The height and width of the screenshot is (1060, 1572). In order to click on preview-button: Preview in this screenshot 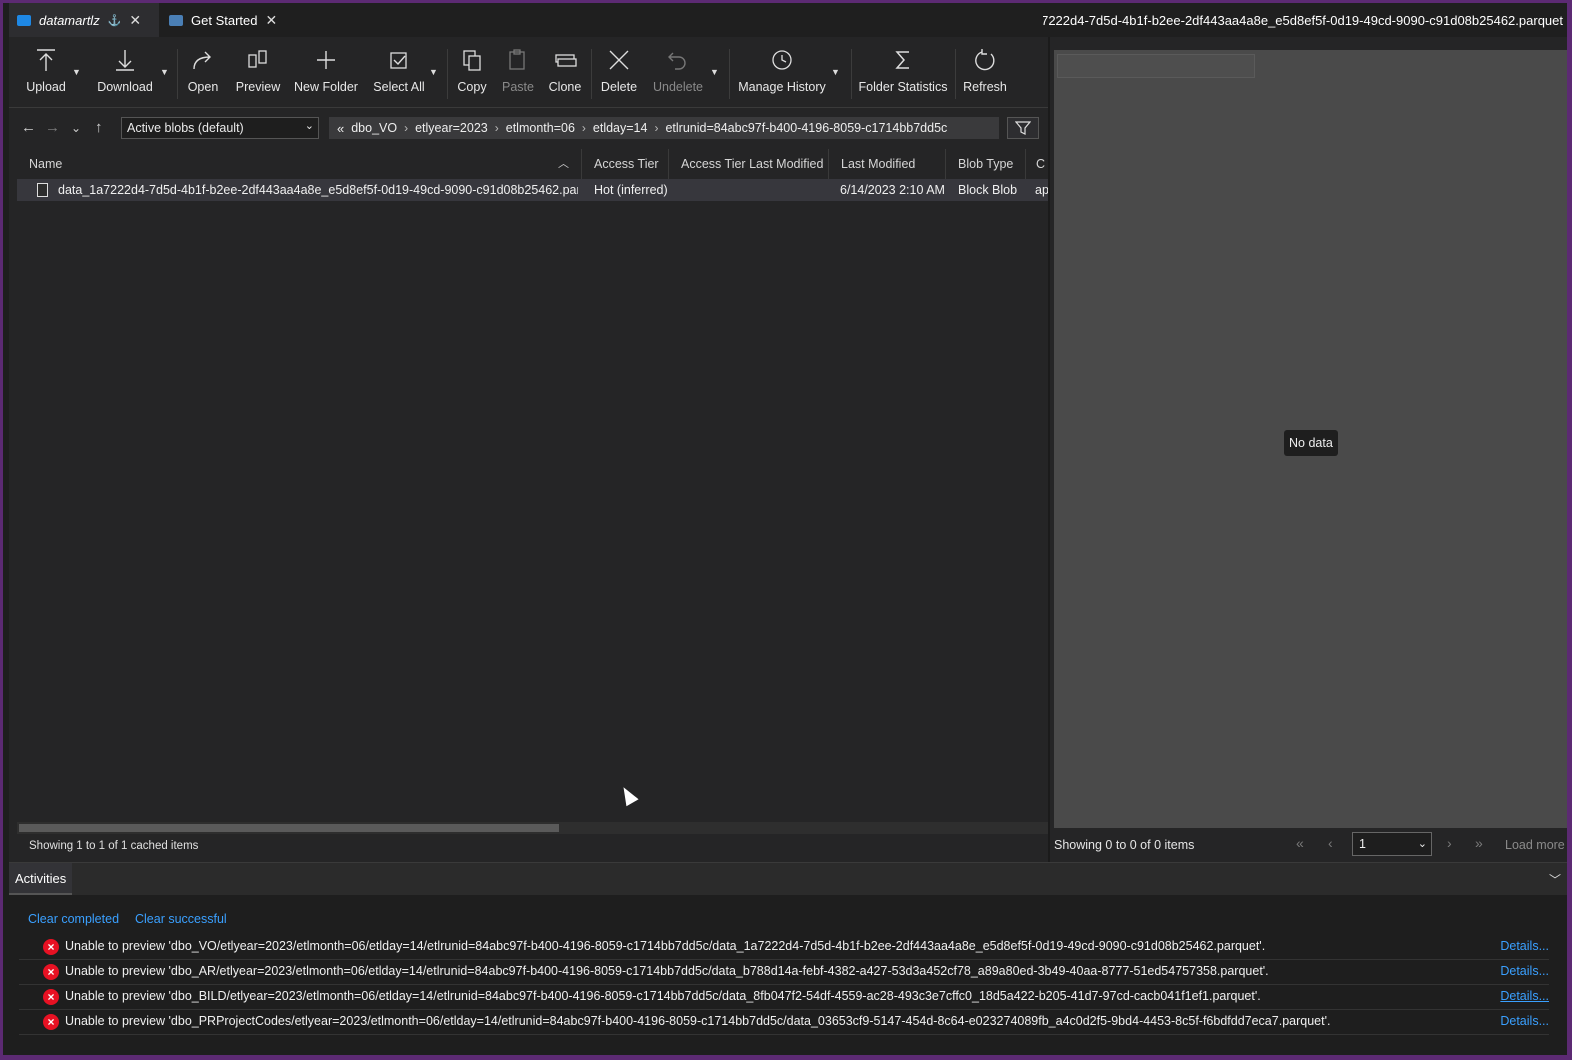, I will do `click(258, 73)`.